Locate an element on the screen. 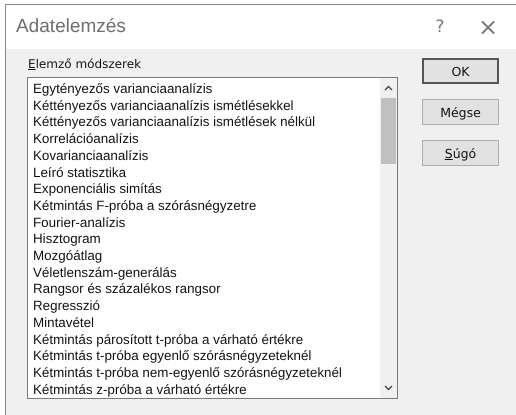  list-item: Rangsor és százalékos rangsor is located at coordinates (206, 289).